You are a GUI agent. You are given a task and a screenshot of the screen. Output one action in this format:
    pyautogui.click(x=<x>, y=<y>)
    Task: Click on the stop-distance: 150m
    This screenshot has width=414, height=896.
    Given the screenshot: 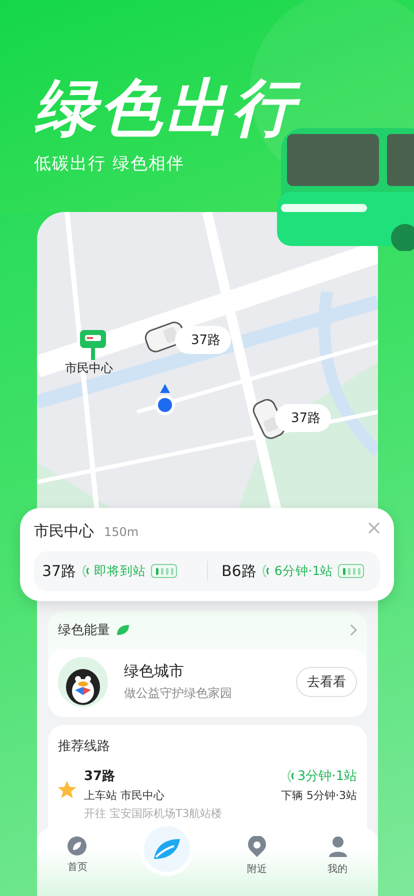 What is the action you would take?
    pyautogui.click(x=121, y=532)
    